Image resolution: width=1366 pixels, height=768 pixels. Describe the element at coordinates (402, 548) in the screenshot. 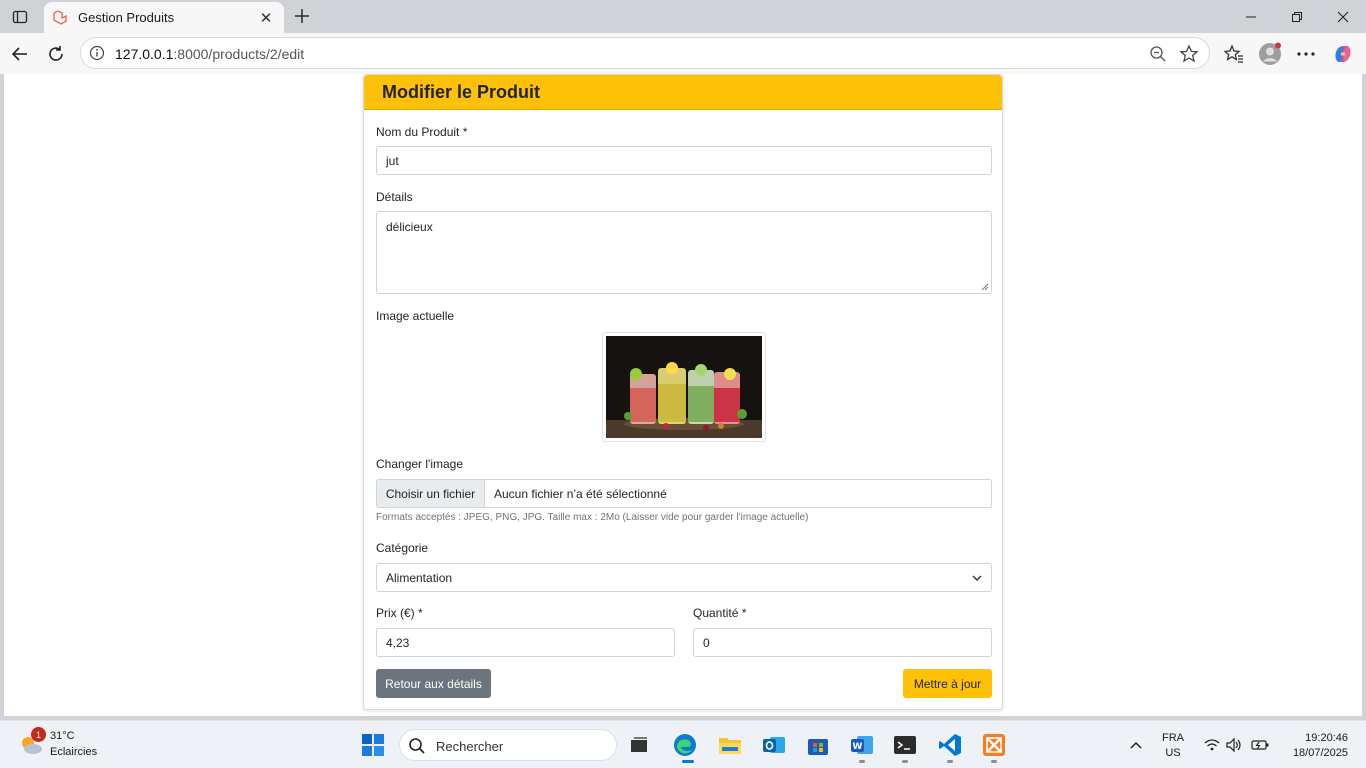

I see `category-label: Catégorie` at that location.